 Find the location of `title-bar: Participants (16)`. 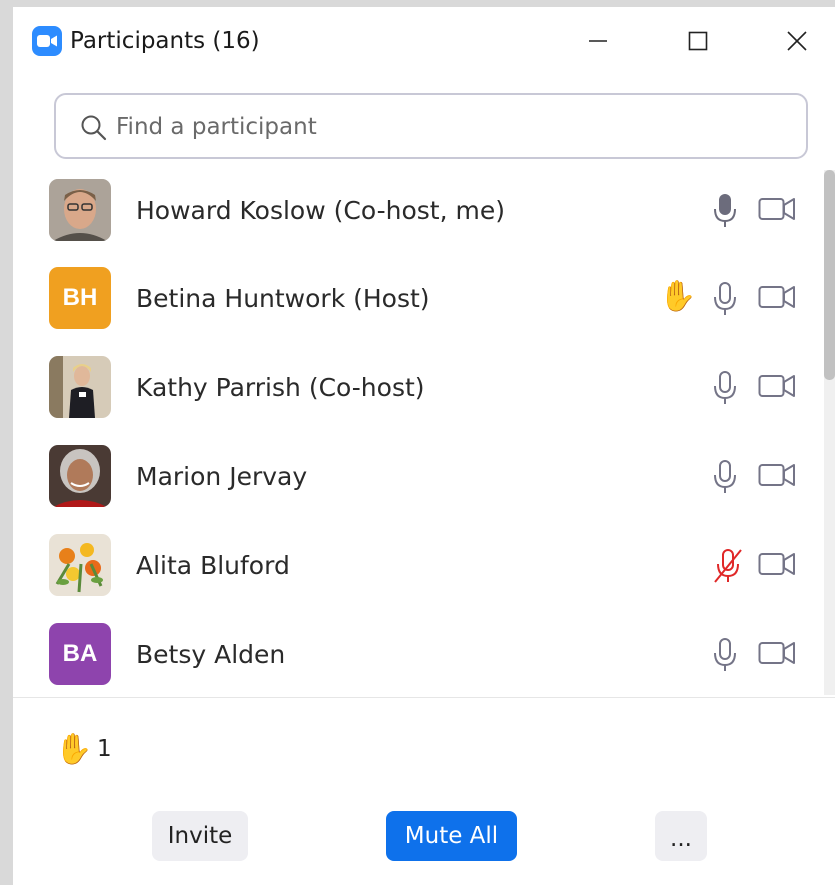

title-bar: Participants (16) is located at coordinates (424, 40).